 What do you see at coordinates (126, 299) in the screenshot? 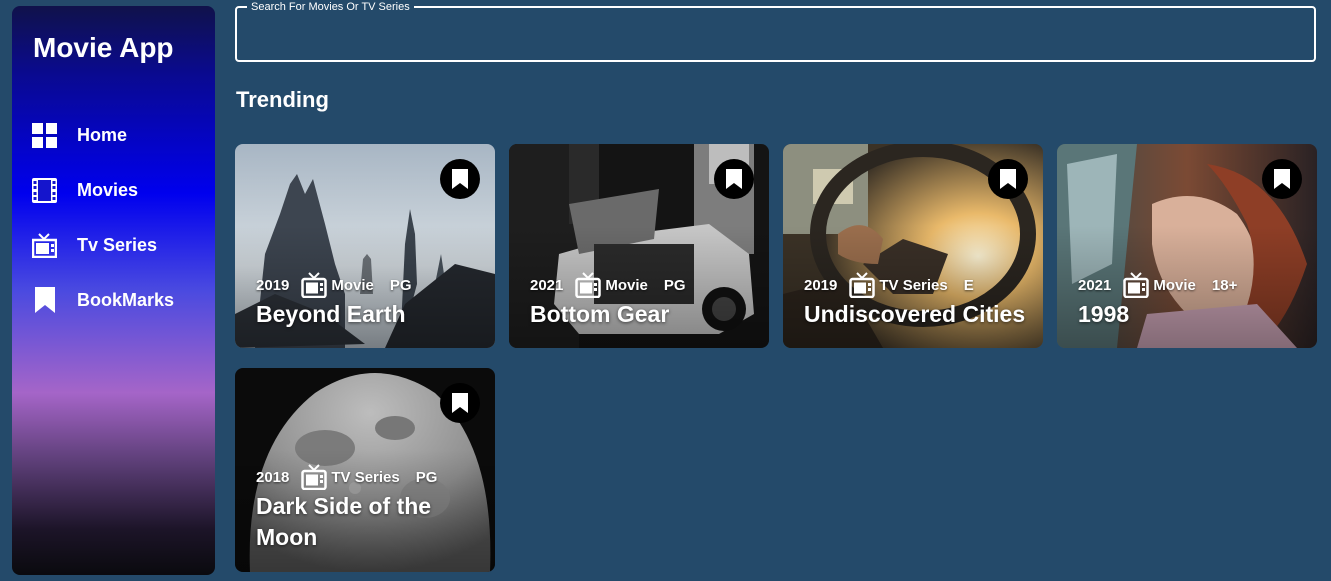
I see `sidebar-item-label: BookMarks` at bounding box center [126, 299].